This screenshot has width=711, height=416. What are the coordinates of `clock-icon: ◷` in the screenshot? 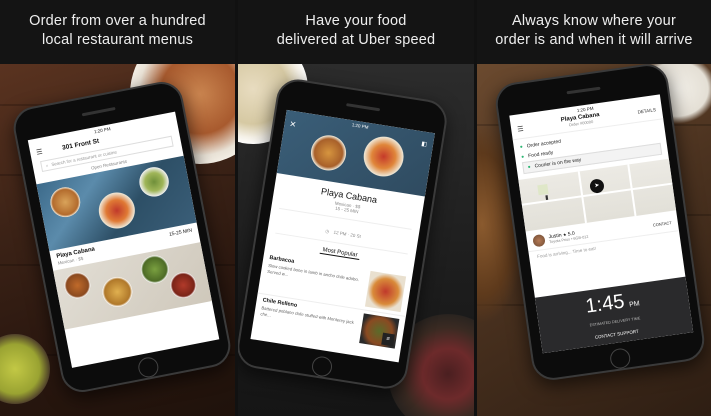 It's located at (327, 231).